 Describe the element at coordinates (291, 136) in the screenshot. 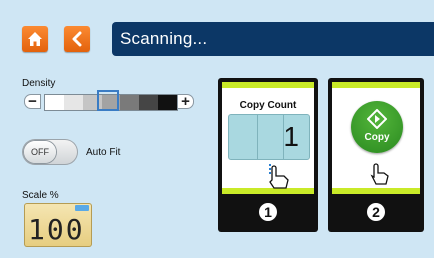

I see `copy-count-value: 1` at that location.